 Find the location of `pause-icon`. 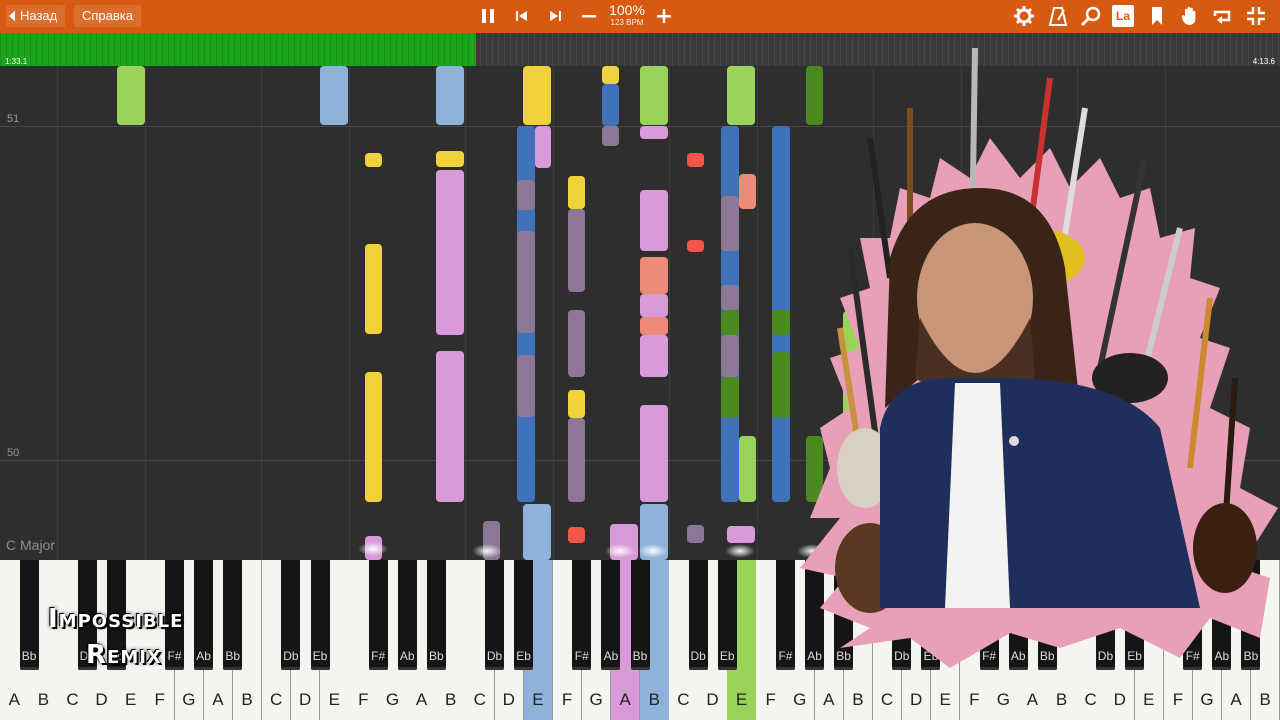

pause-icon is located at coordinates (488, 16).